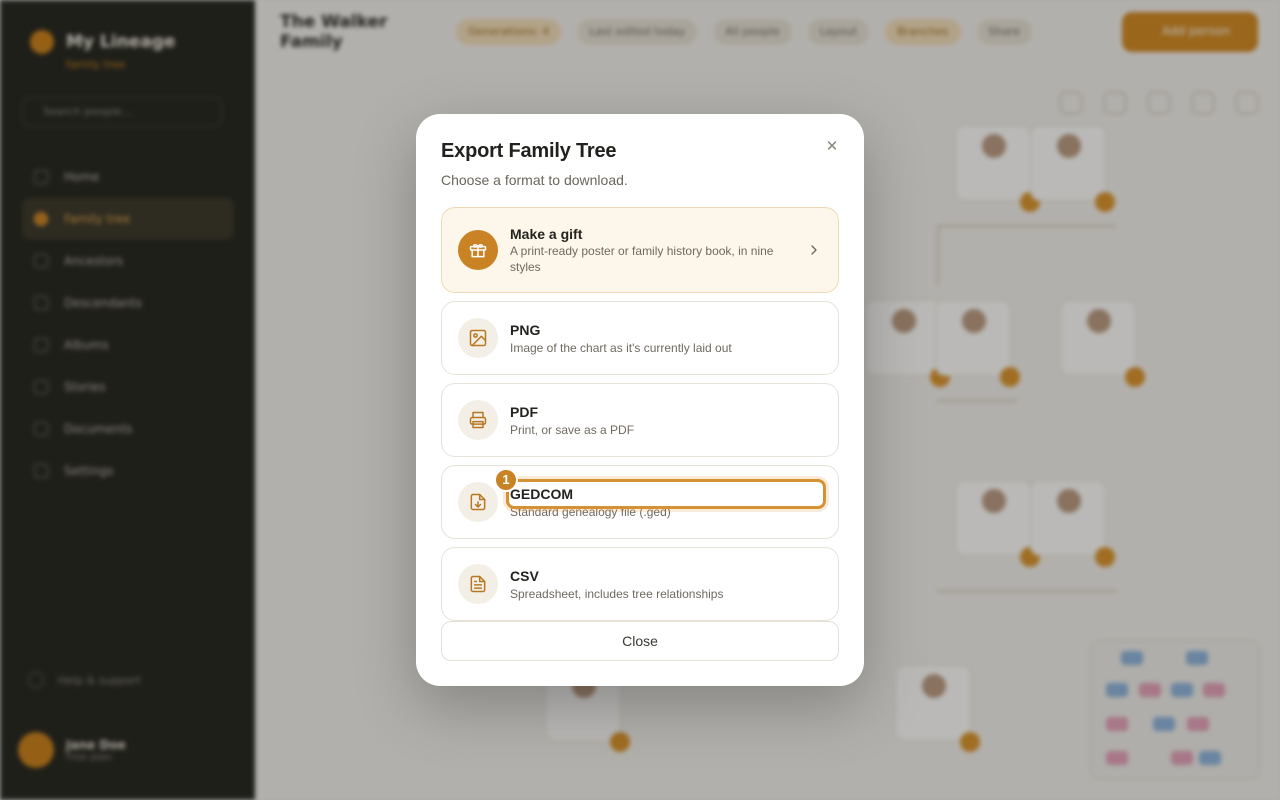  What do you see at coordinates (478, 584) in the screenshot?
I see `file-text-icon` at bounding box center [478, 584].